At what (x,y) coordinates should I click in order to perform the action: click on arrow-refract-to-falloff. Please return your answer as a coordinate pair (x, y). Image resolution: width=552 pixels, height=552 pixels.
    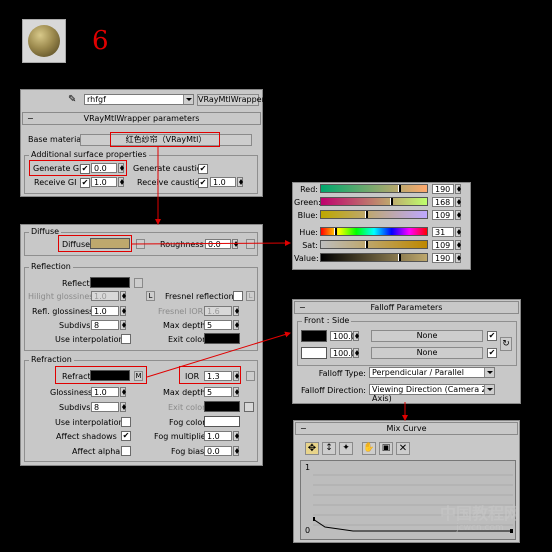
    Looking at the image, I should click on (218, 354).